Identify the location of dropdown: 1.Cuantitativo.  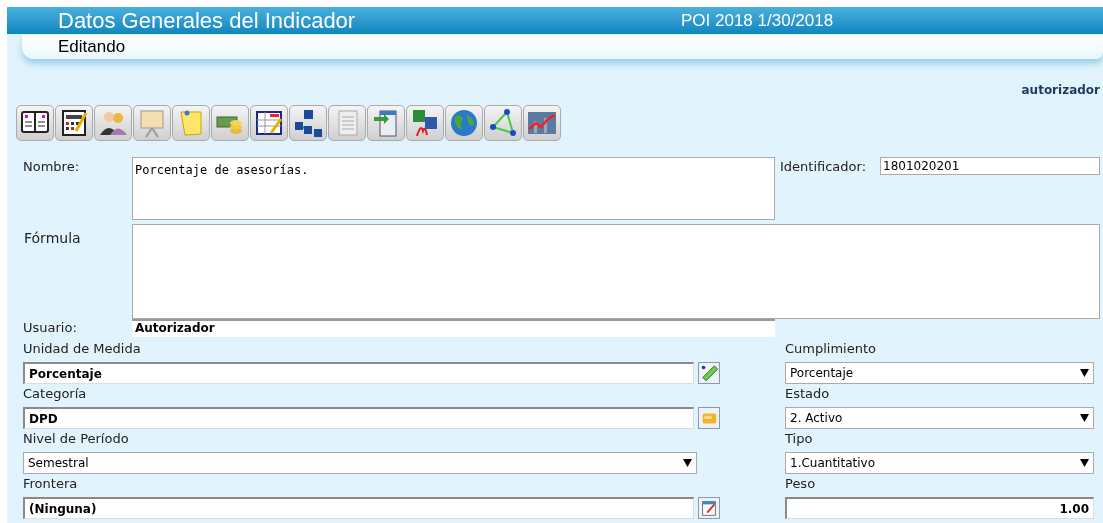
(939, 463).